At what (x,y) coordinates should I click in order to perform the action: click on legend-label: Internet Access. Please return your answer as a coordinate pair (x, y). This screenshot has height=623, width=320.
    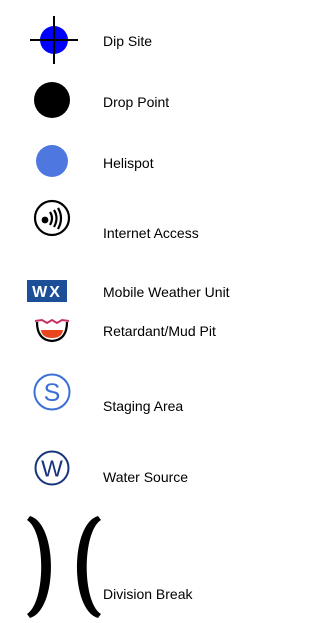
    Looking at the image, I should click on (151, 233).